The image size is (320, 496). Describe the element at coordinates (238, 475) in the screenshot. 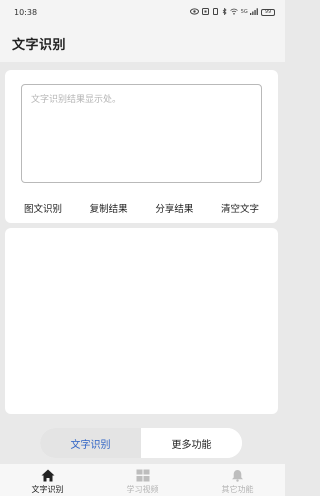

I see `bell-icon` at that location.